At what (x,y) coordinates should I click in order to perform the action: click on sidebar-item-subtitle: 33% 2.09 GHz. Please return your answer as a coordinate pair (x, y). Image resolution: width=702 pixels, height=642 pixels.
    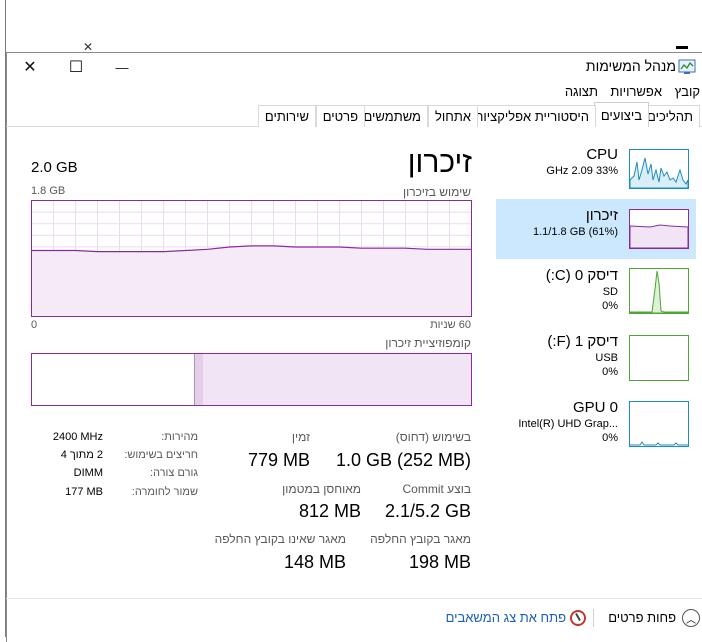
    Looking at the image, I should click on (582, 171).